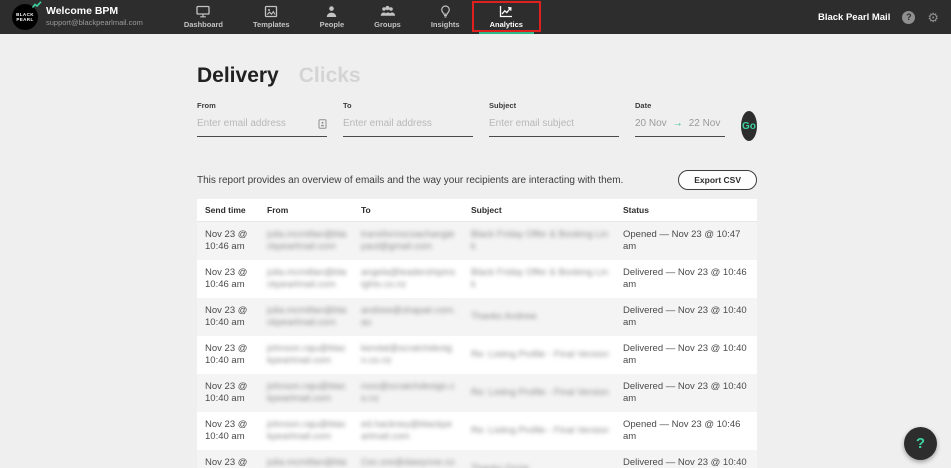  I want to click on subject-label: Subject, so click(503, 105).